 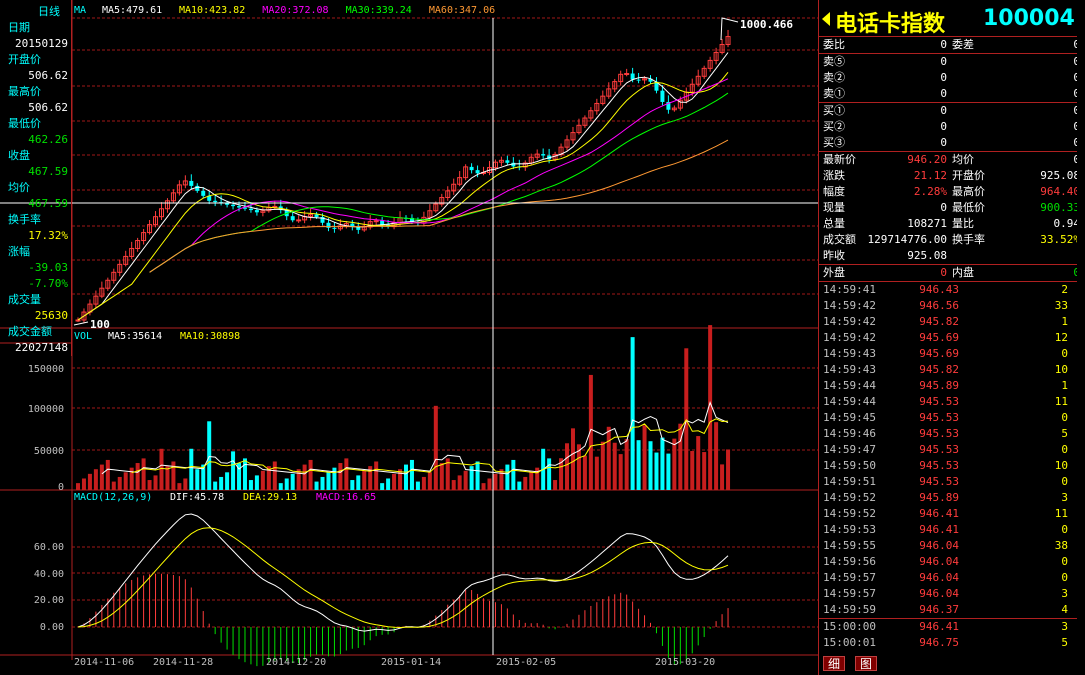 What do you see at coordinates (48, 283) in the screenshot?
I see `info-value: -7.70%` at bounding box center [48, 283].